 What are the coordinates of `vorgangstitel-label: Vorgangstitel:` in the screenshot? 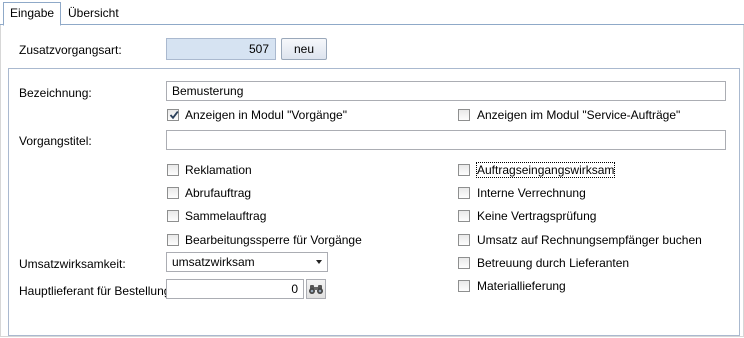 It's located at (55, 141).